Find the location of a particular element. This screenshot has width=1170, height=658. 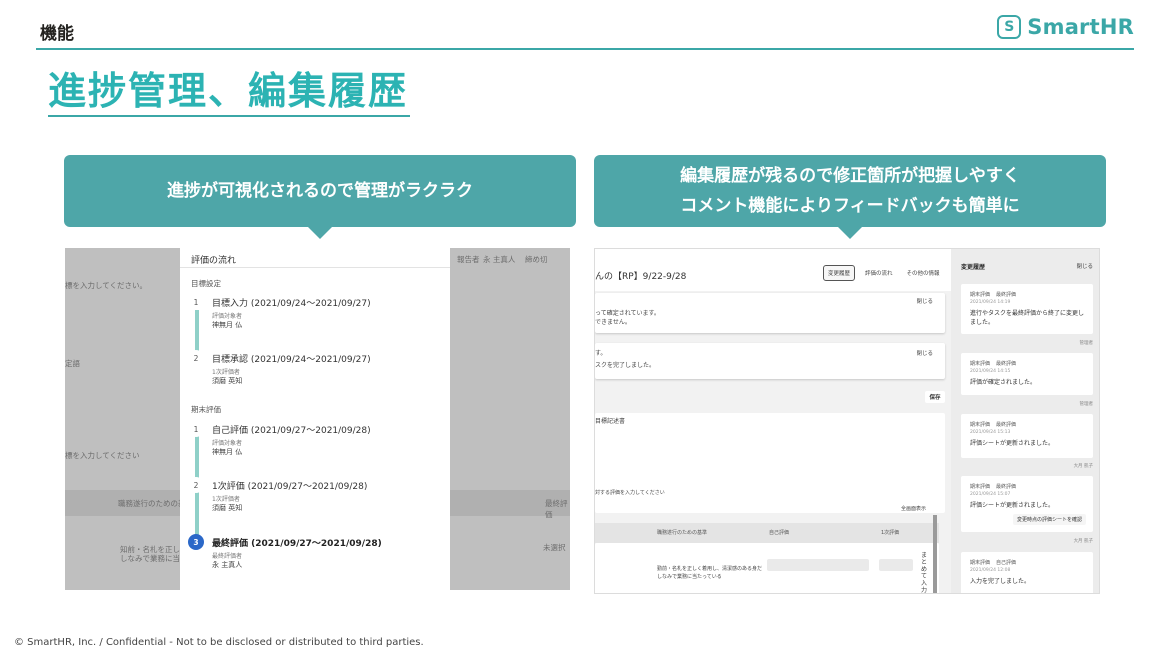

history-tags: 期末評価 自己評価 is located at coordinates (996, 562).